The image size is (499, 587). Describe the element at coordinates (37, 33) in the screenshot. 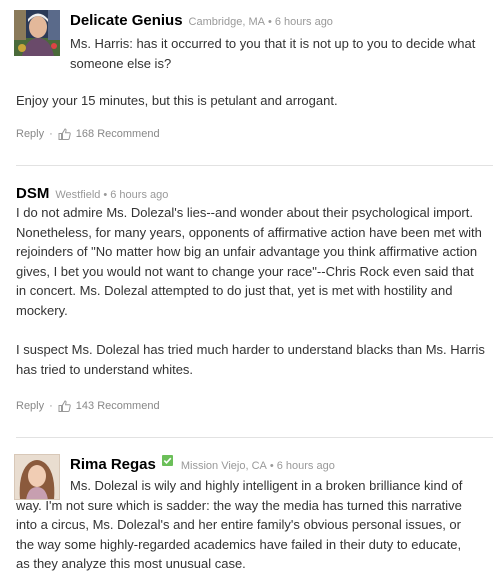

I see `avatar` at that location.